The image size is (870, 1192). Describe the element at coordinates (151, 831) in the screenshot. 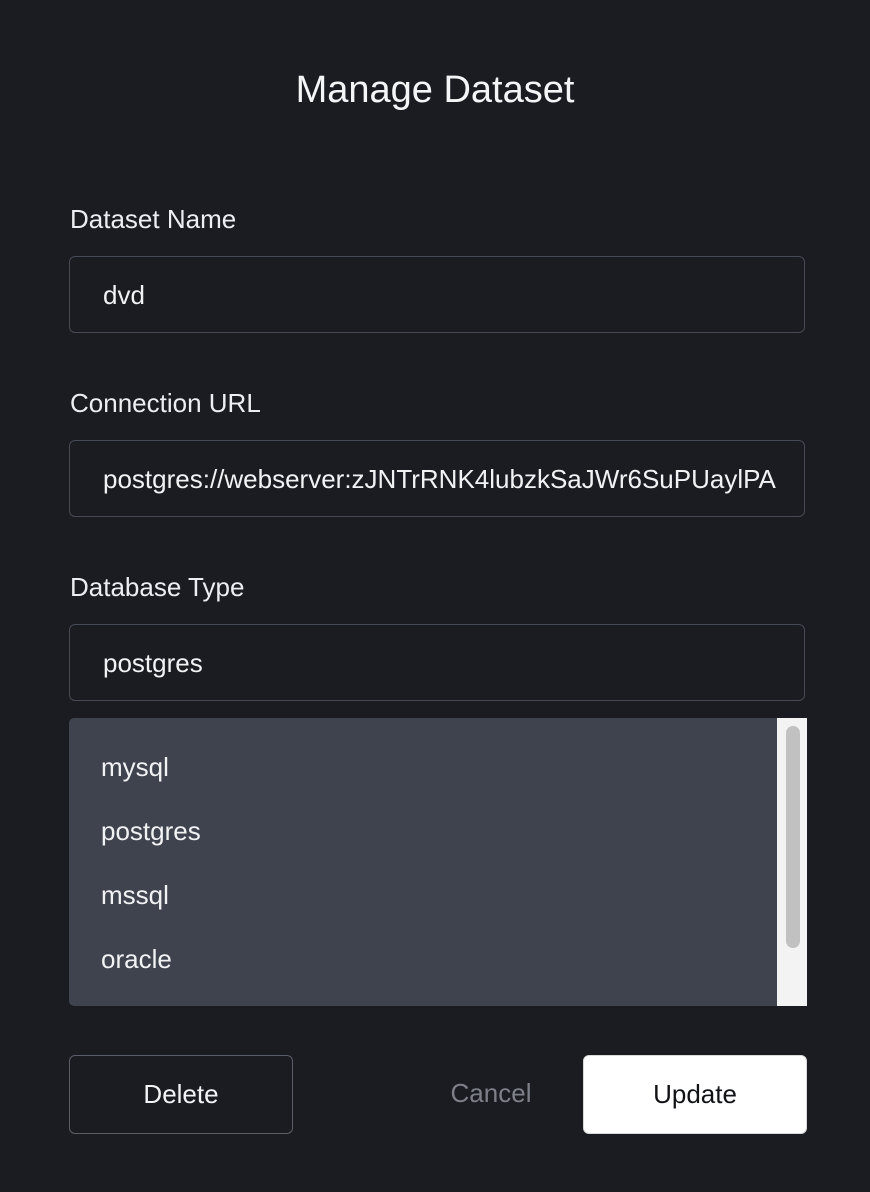

I see `option-postgres: postgres` at that location.